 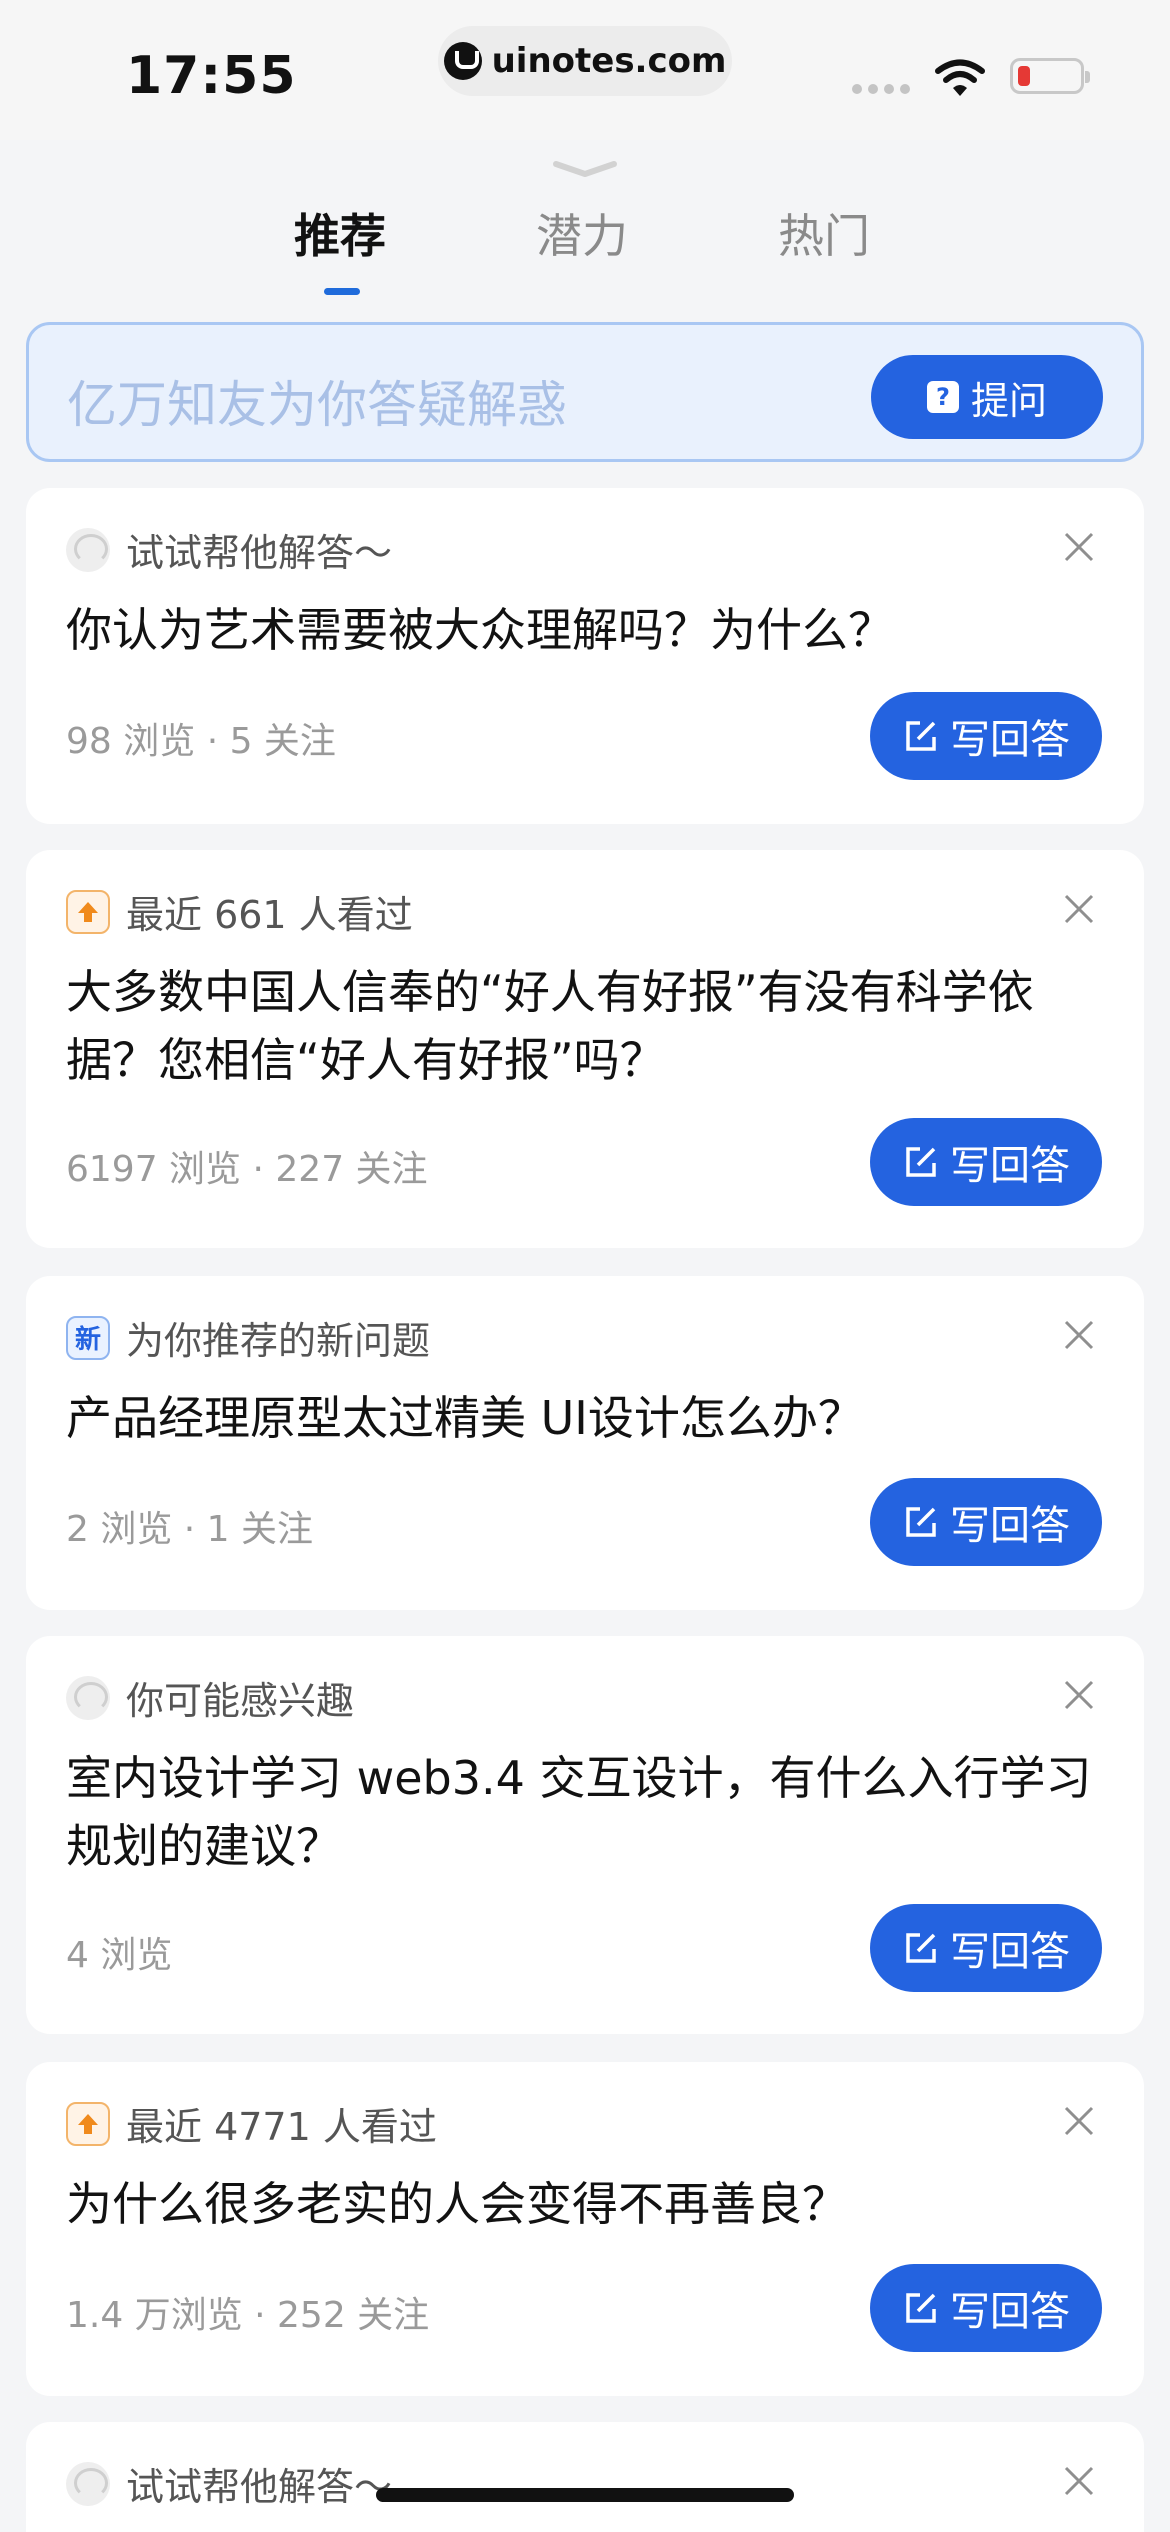 What do you see at coordinates (585, 2495) in the screenshot?
I see `home-indicator` at bounding box center [585, 2495].